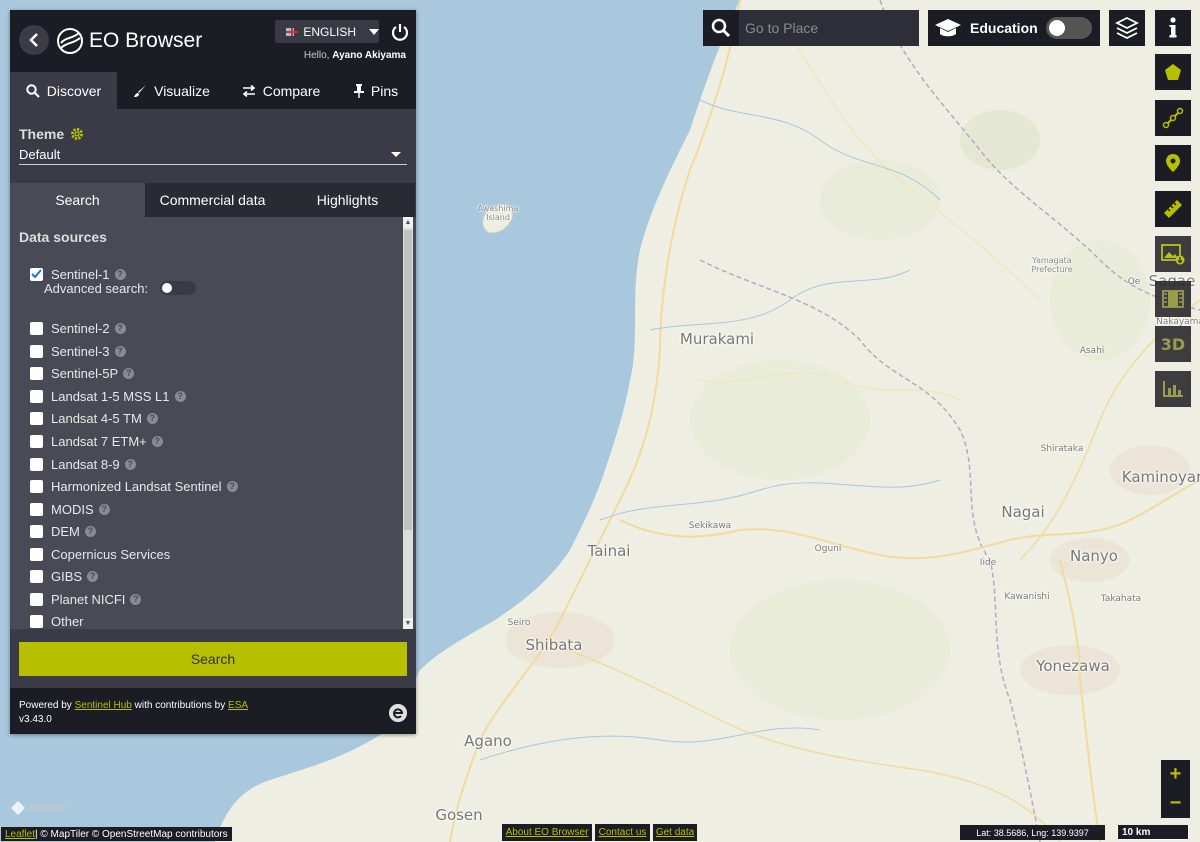 This screenshot has width=1200, height=842. Describe the element at coordinates (721, 28) in the screenshot. I see `search-icon` at that location.